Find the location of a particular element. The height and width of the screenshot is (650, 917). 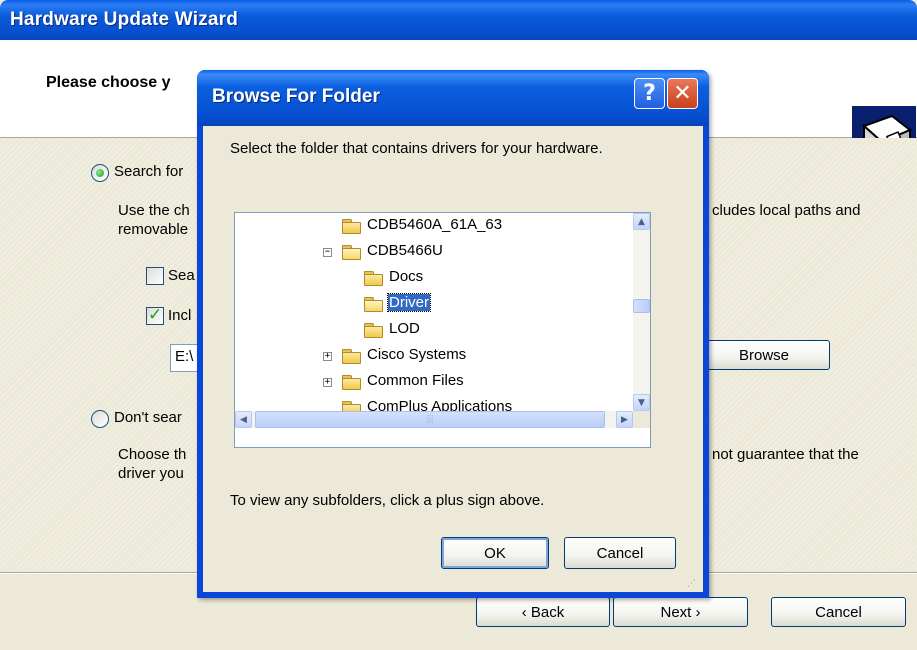

vertical-scroll-thumb is located at coordinates (641, 306).